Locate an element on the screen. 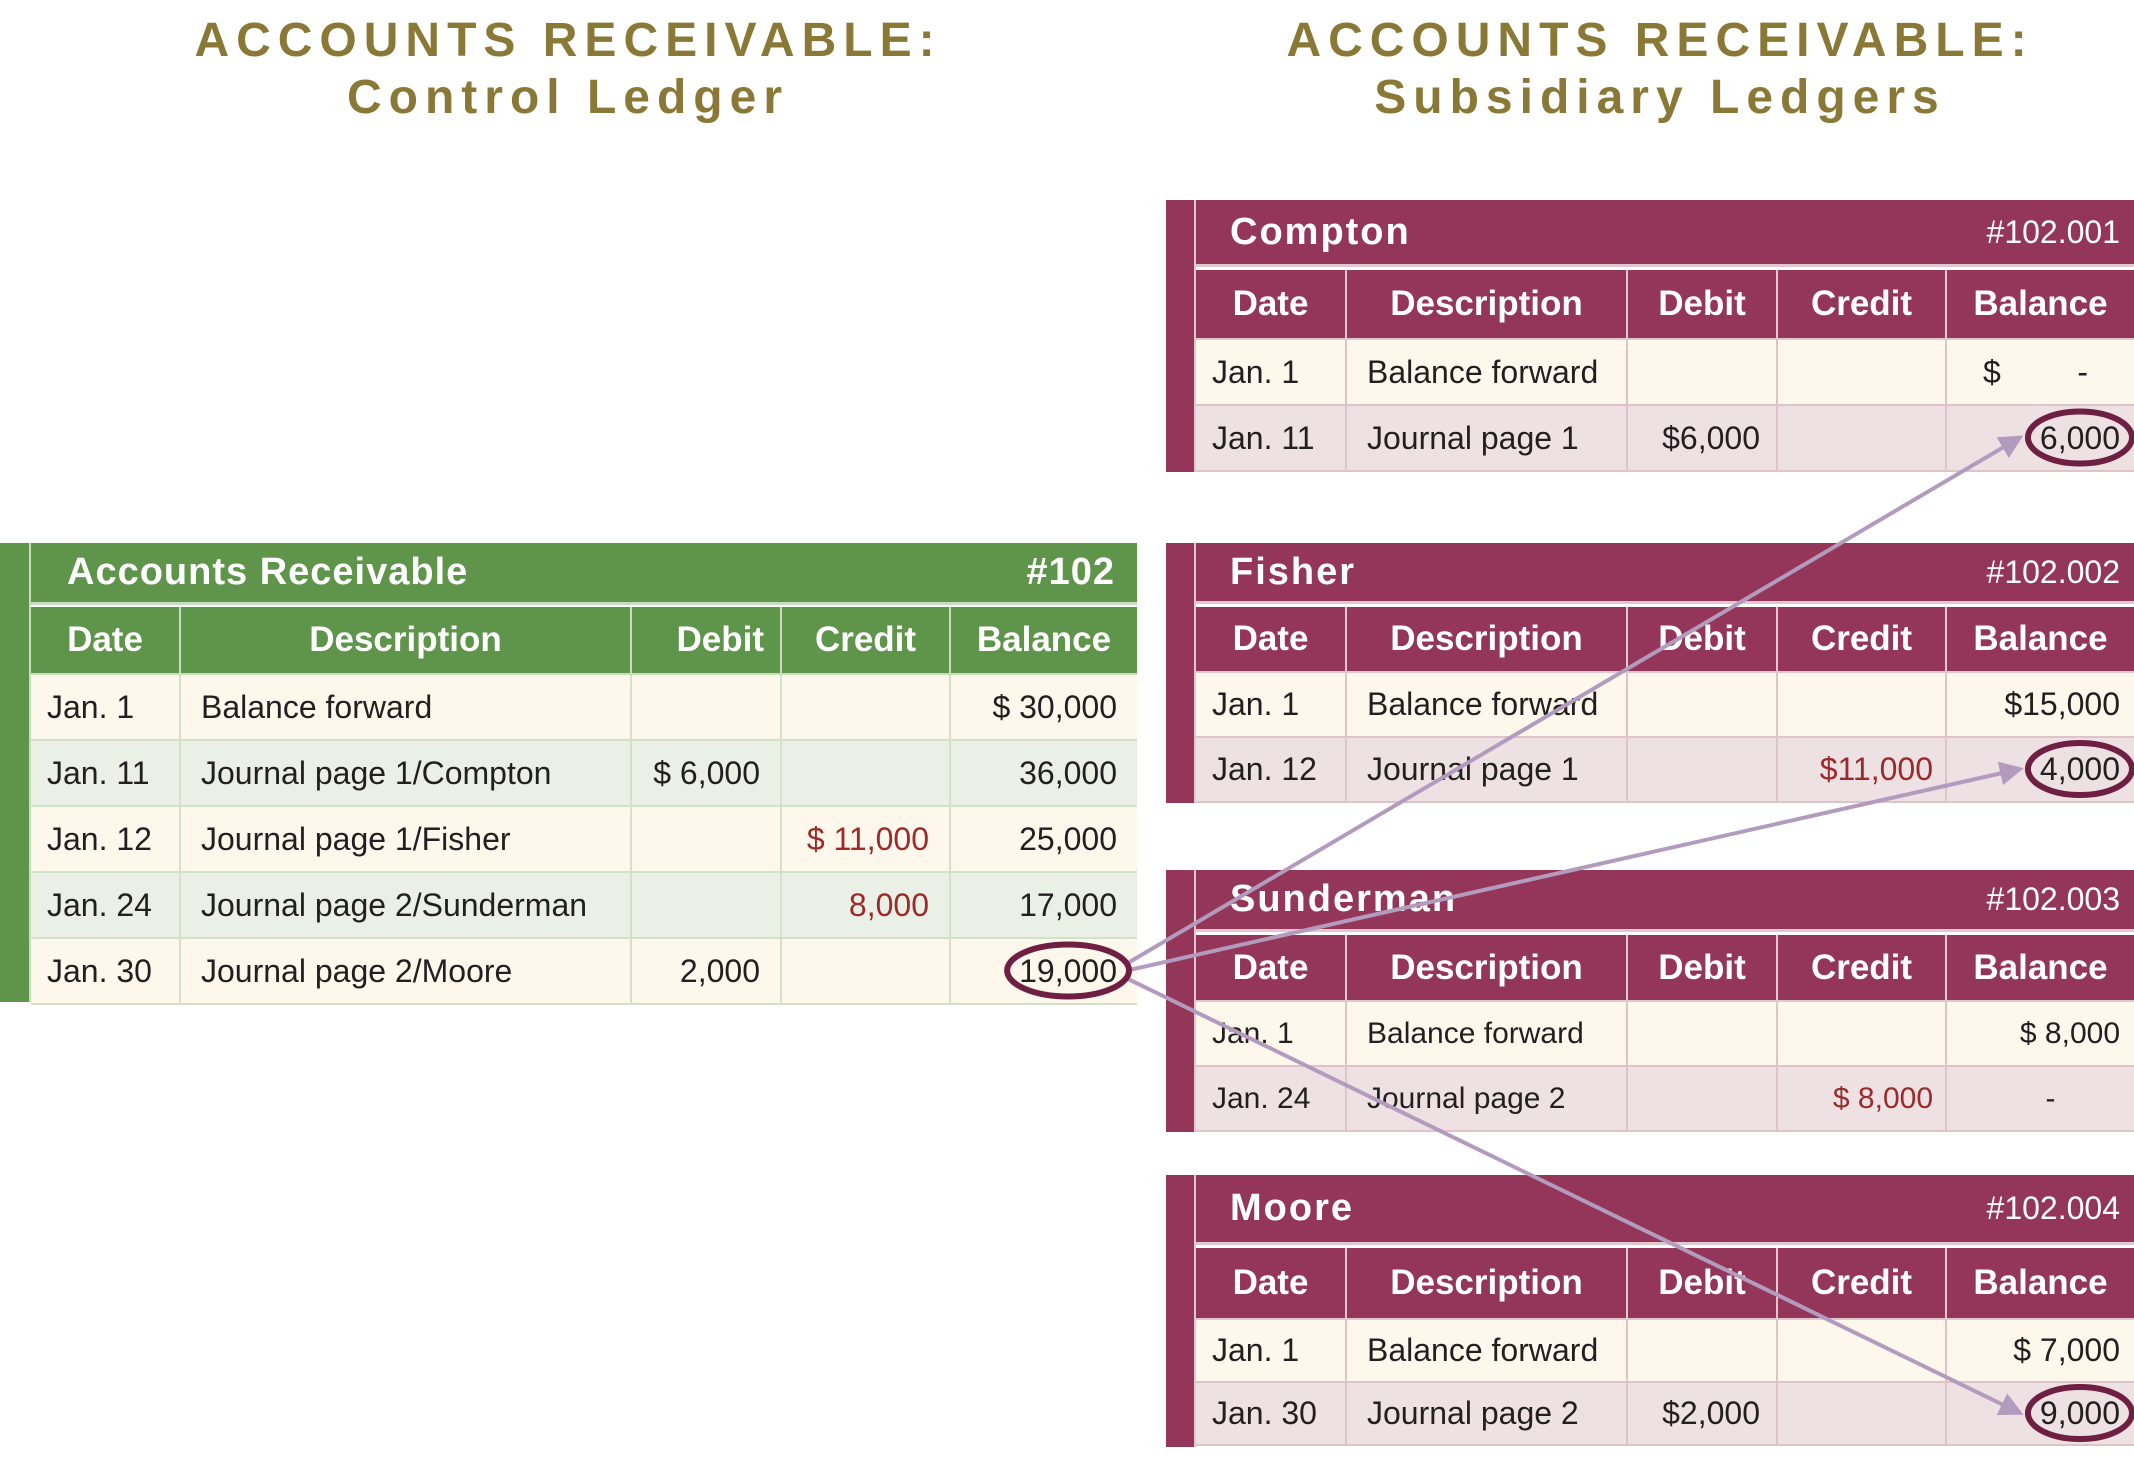 The image size is (2134, 1457). credit-cell: $ 8,000 is located at coordinates (1861, 1099).